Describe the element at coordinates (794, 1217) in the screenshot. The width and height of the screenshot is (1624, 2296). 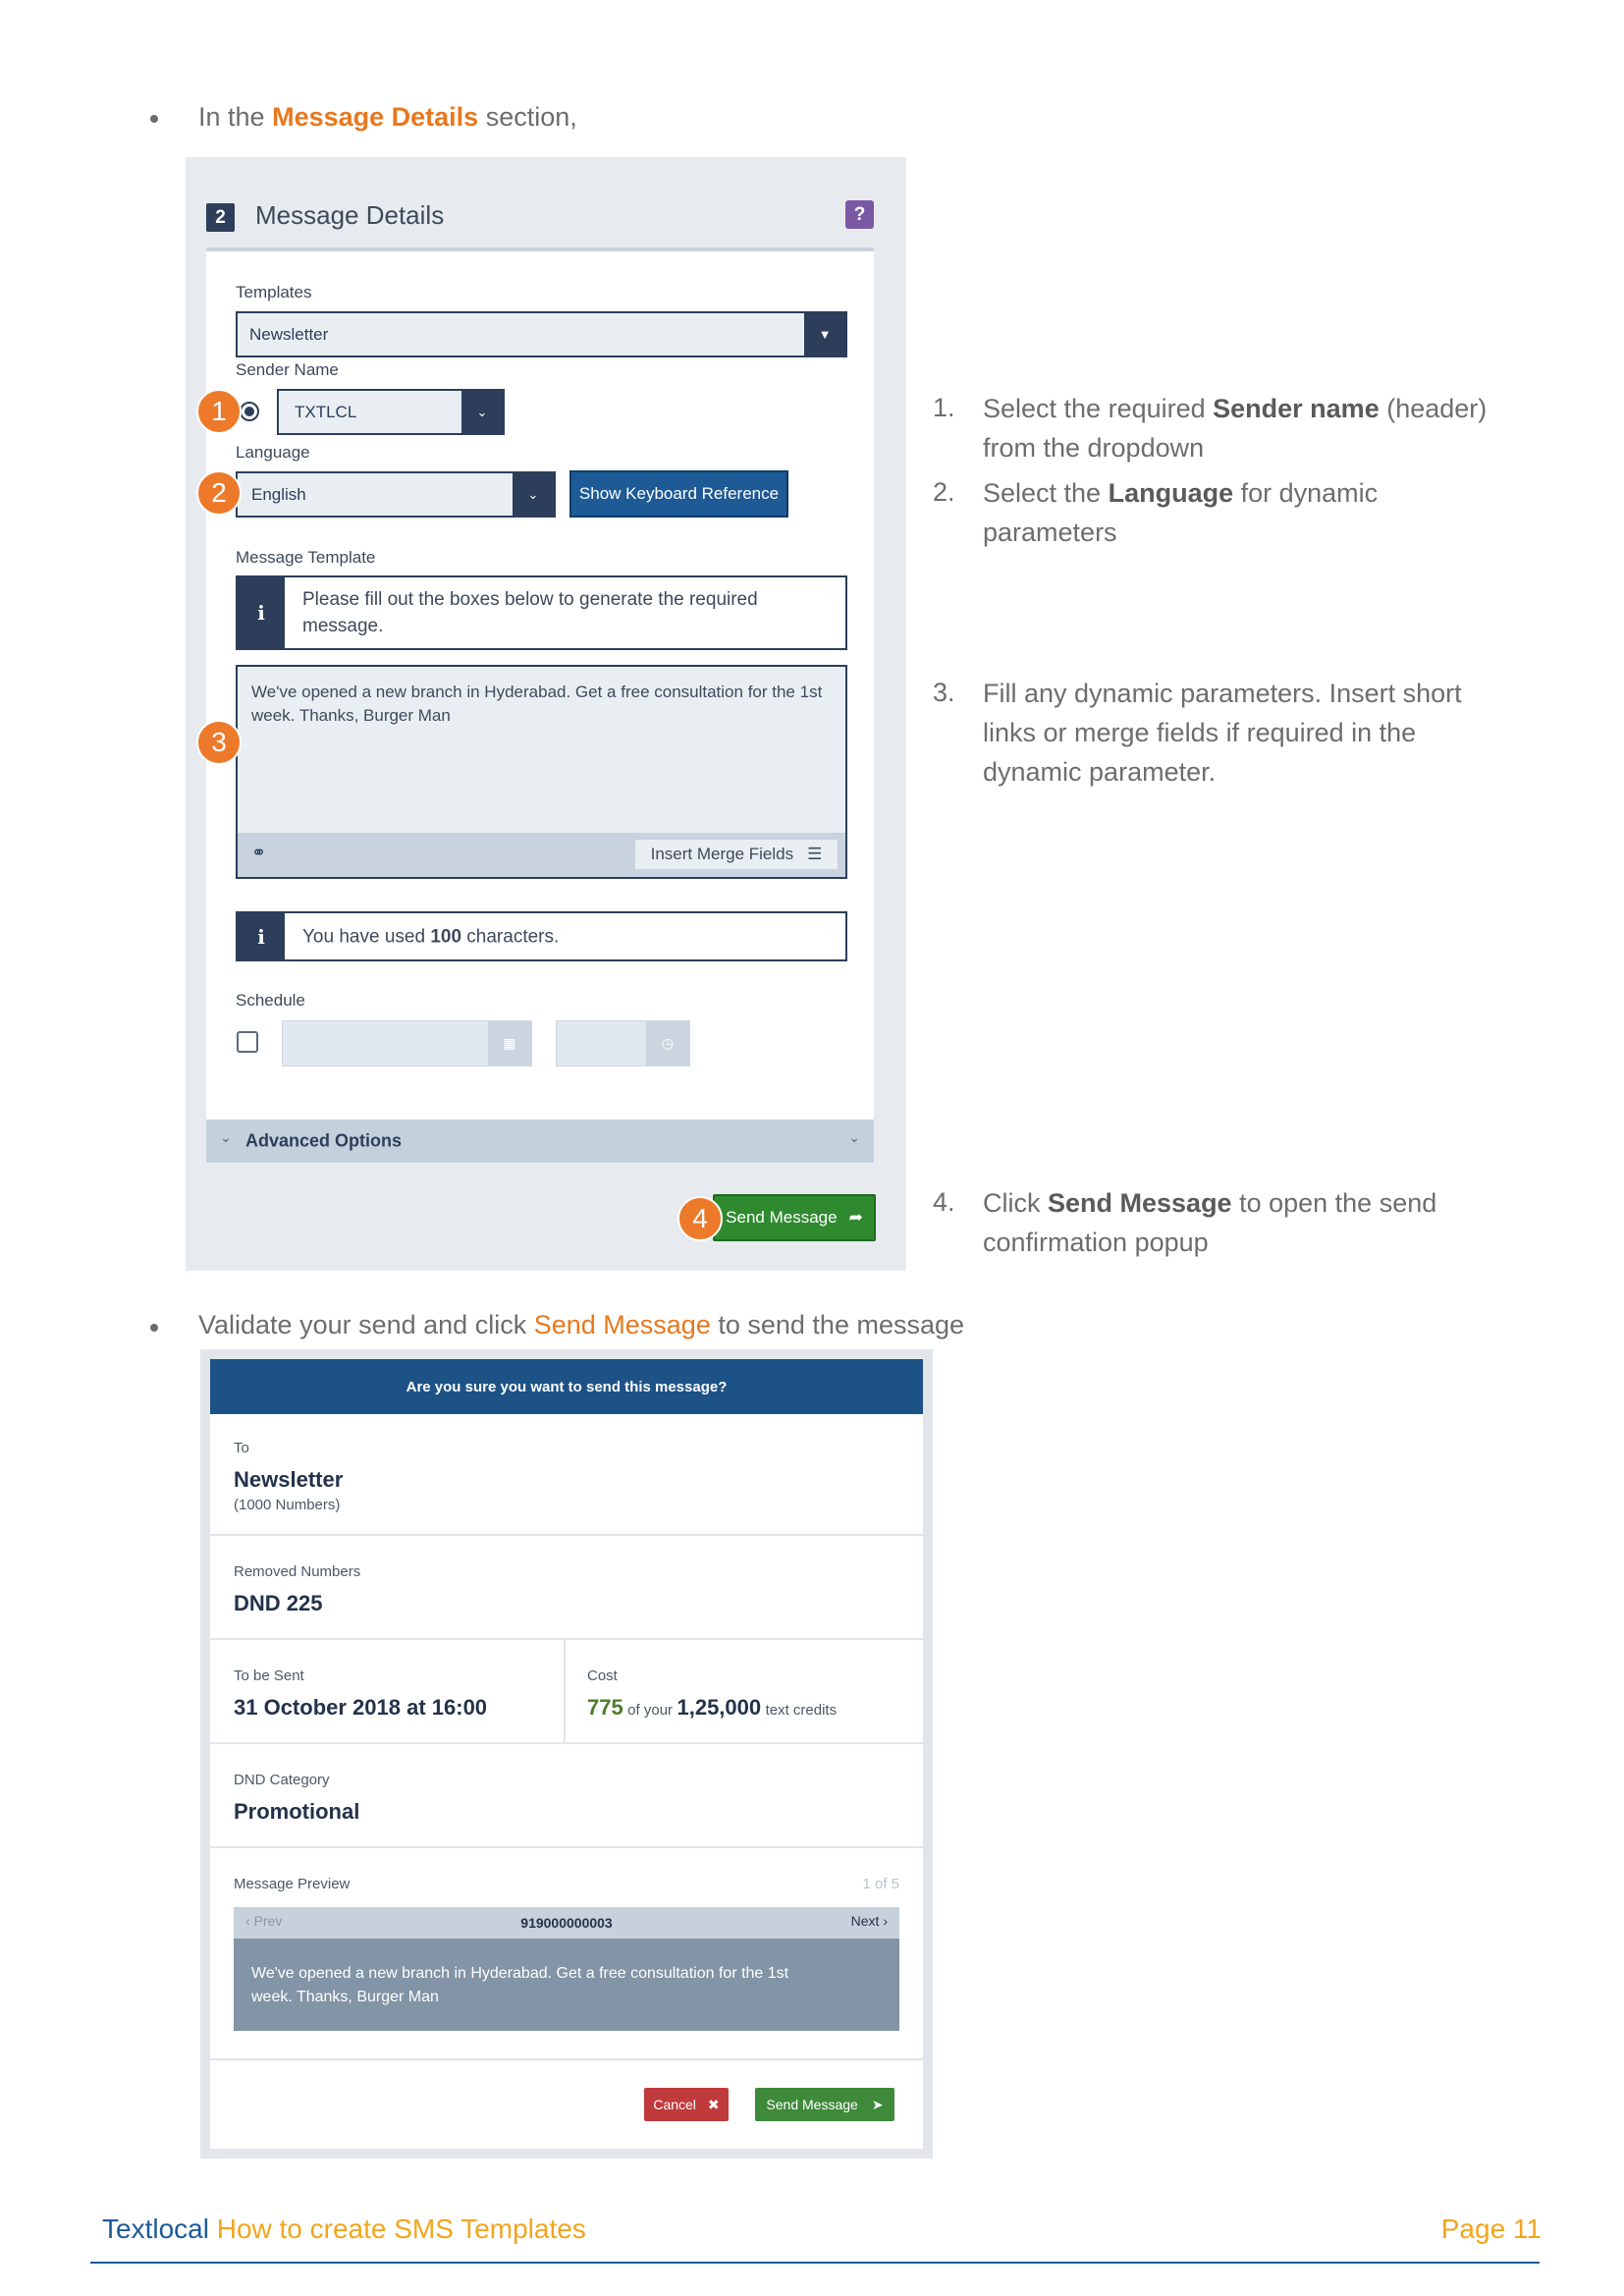
I see `send-message-button: Send Message ➦` at that location.